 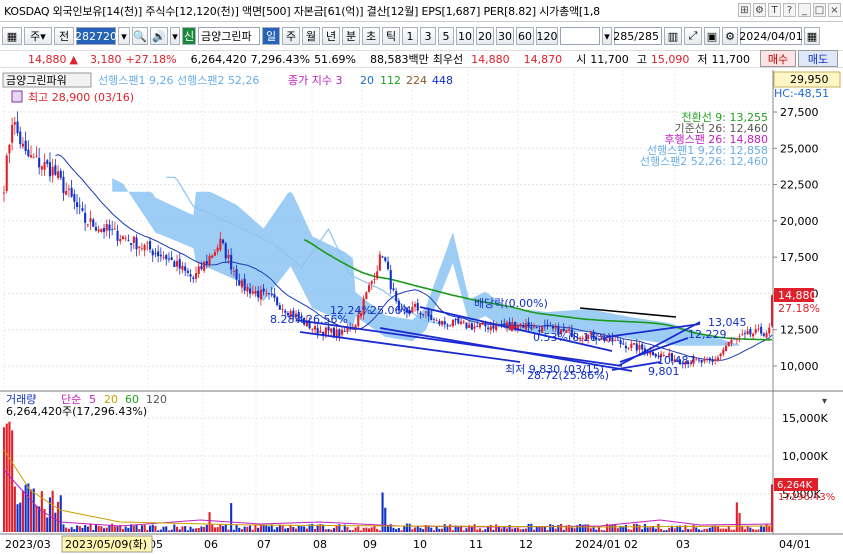 What do you see at coordinates (778, 58) in the screenshot?
I see `buy-button: 매수` at bounding box center [778, 58].